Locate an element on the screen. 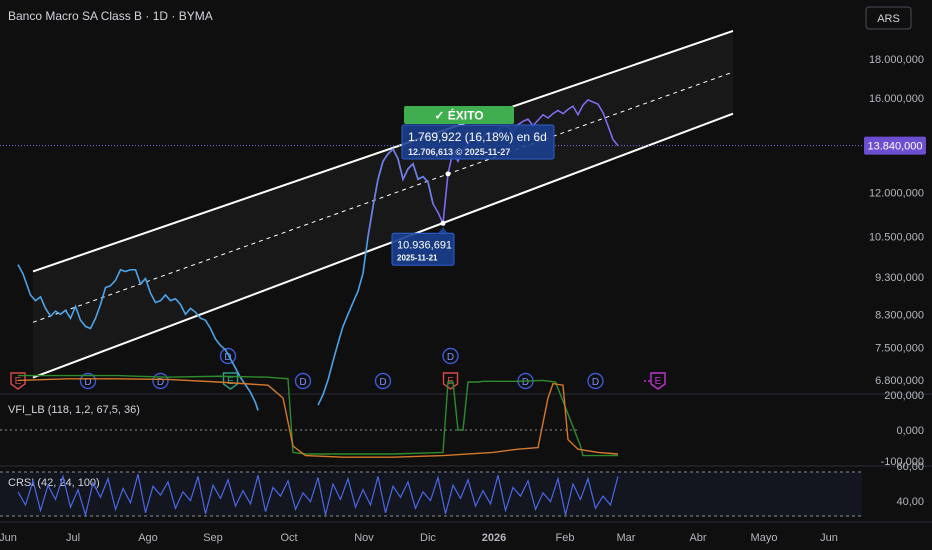 This screenshot has width=932, height=550. current-price-value: 13.840,000 is located at coordinates (894, 147).